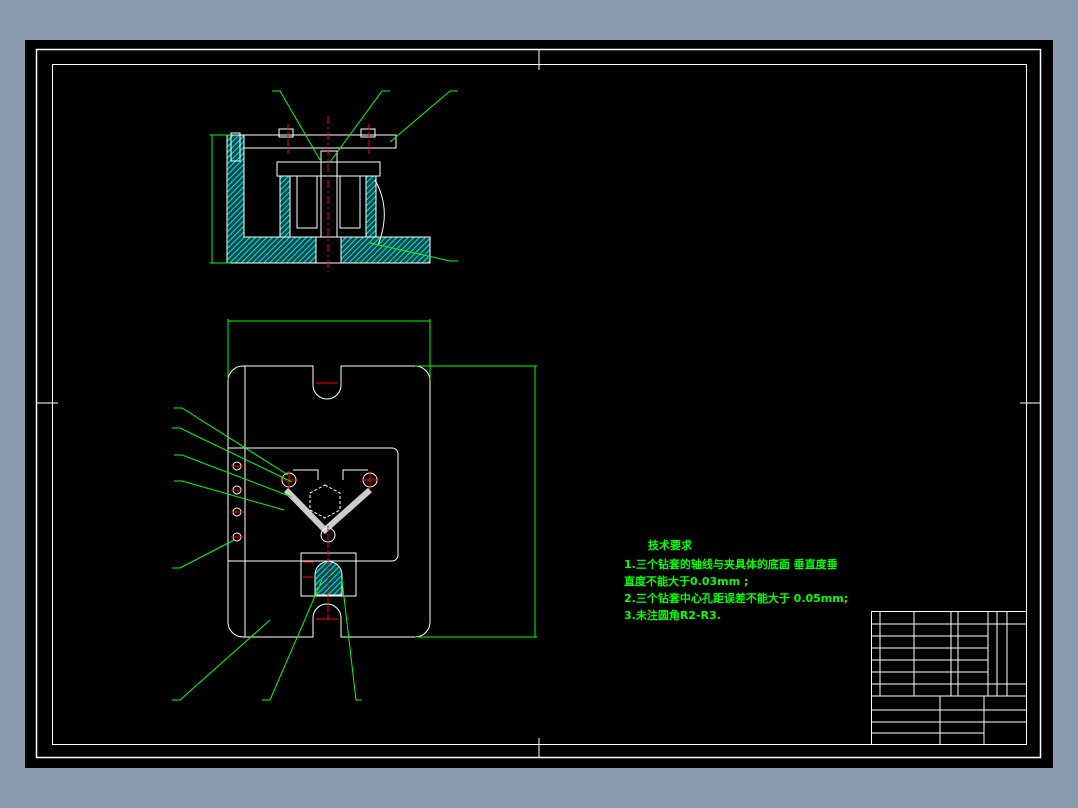  I want to click on requirement-line: 3.未注圆角R2-R3., so click(672, 615).